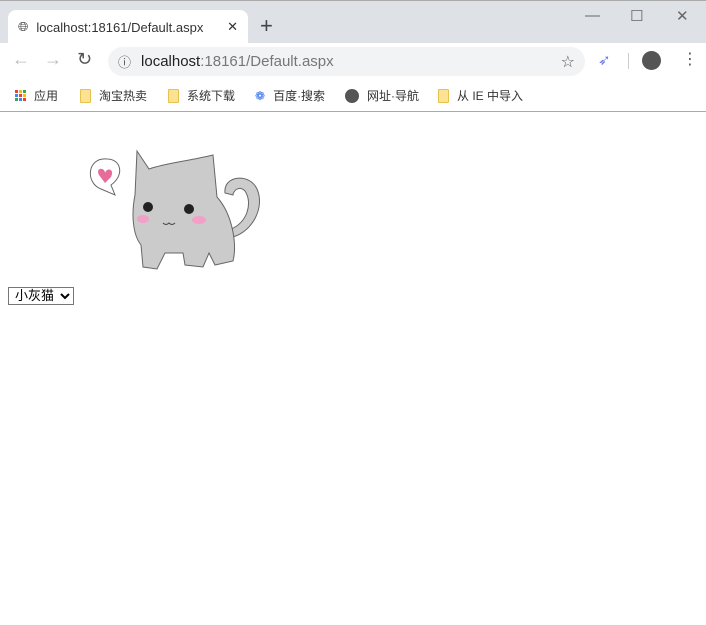 Image resolution: width=706 pixels, height=625 pixels. I want to click on baidu-paw-icon: ❁, so click(260, 95).